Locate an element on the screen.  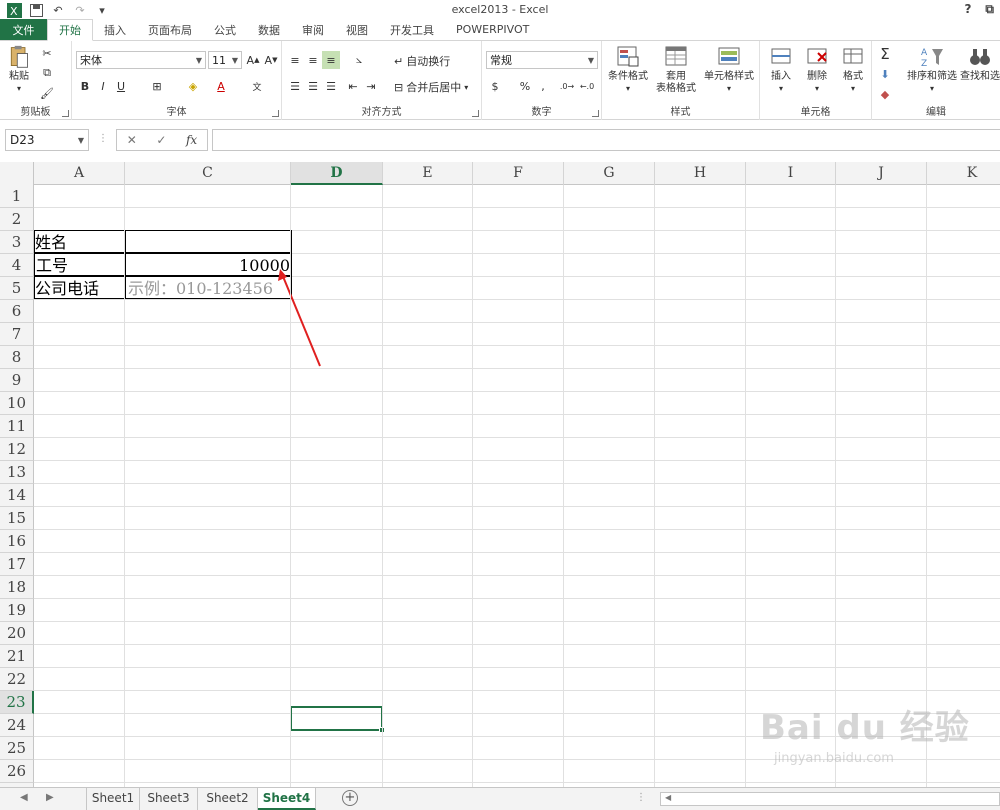
tab-powerpivot: POWERPIVOT is located at coordinates (492, 29).